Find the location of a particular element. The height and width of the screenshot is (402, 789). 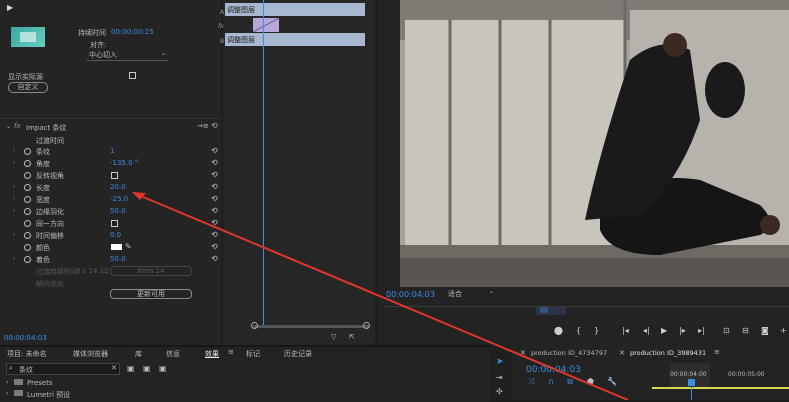

wrench-icon: 🔧 is located at coordinates (612, 381).